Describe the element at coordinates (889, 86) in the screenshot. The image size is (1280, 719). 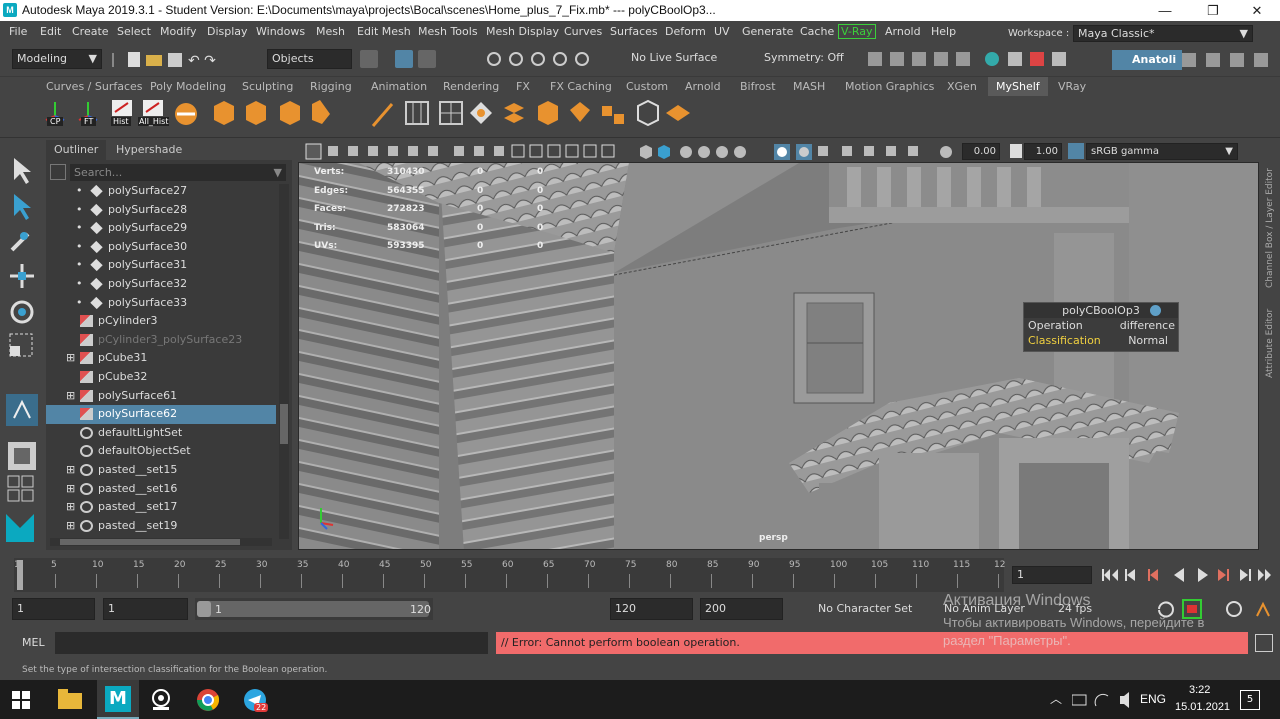
I see `shelf-tab-motion-graphics: Motion Graphics` at that location.